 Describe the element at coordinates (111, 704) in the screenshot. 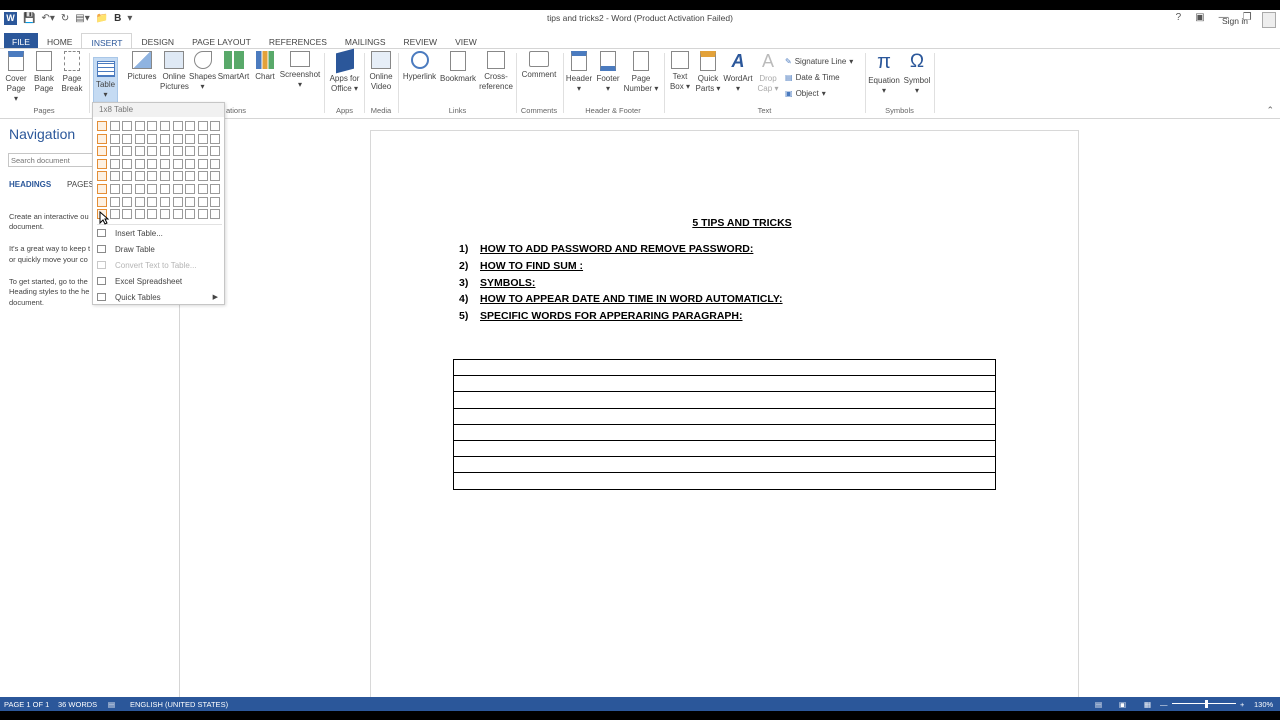

I see `proofing-icon: ▤` at that location.